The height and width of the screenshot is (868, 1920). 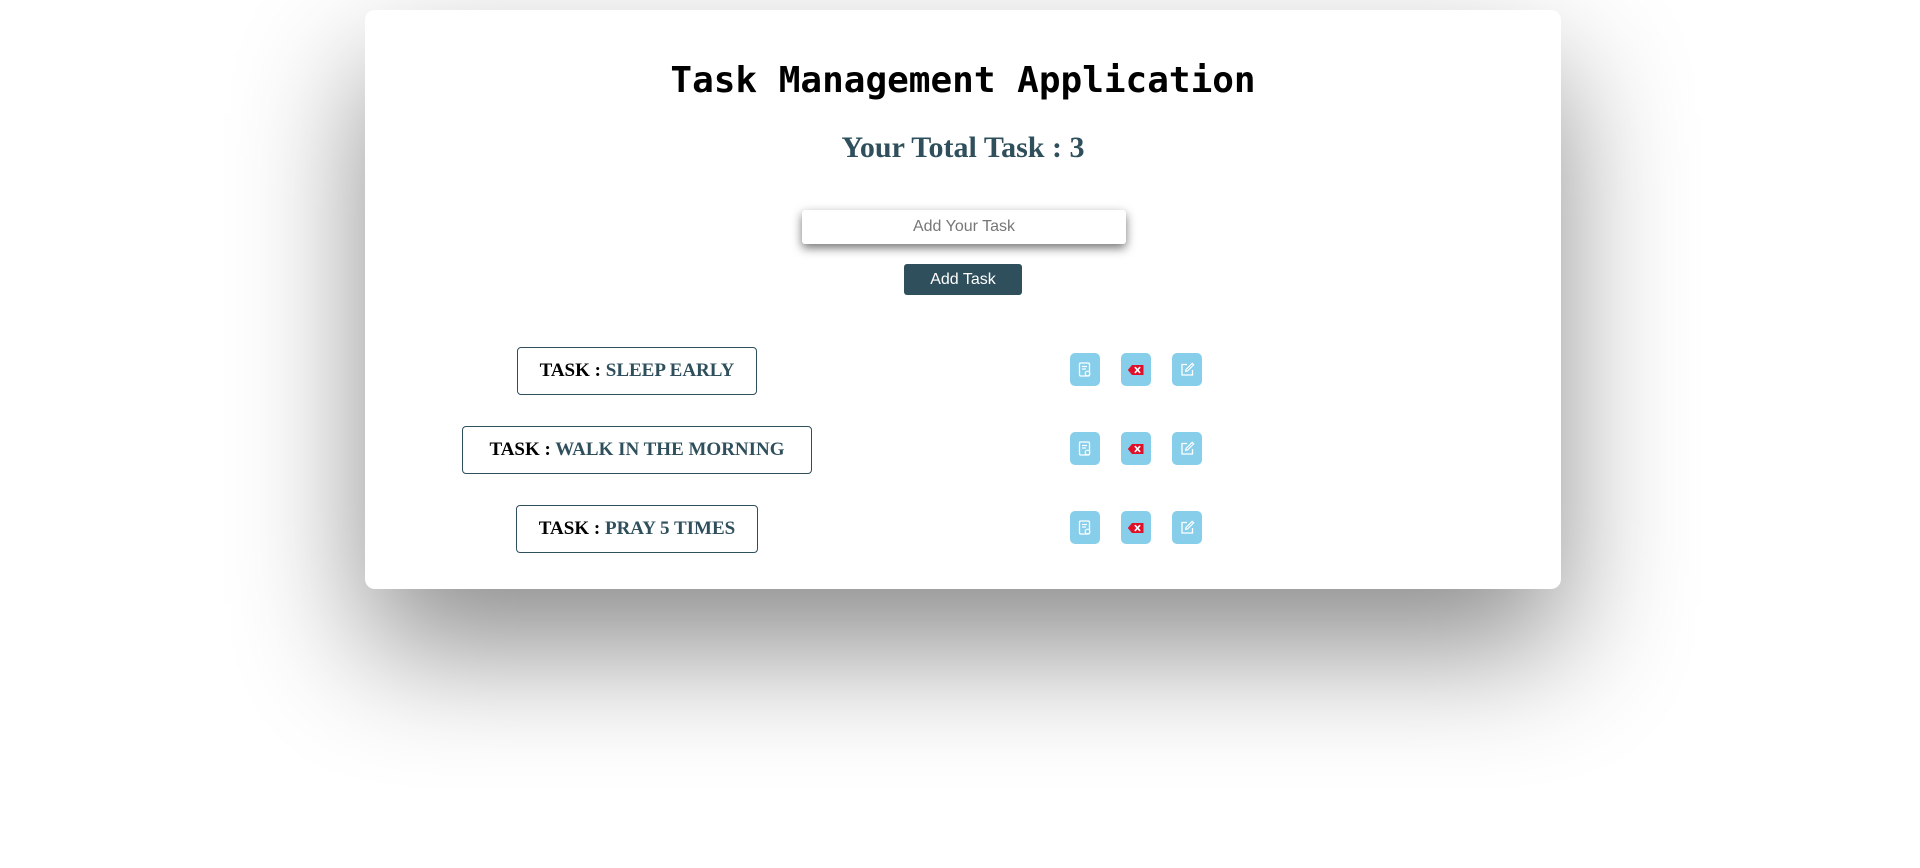 I want to click on add-task-button: Add Task, so click(x=963, y=279).